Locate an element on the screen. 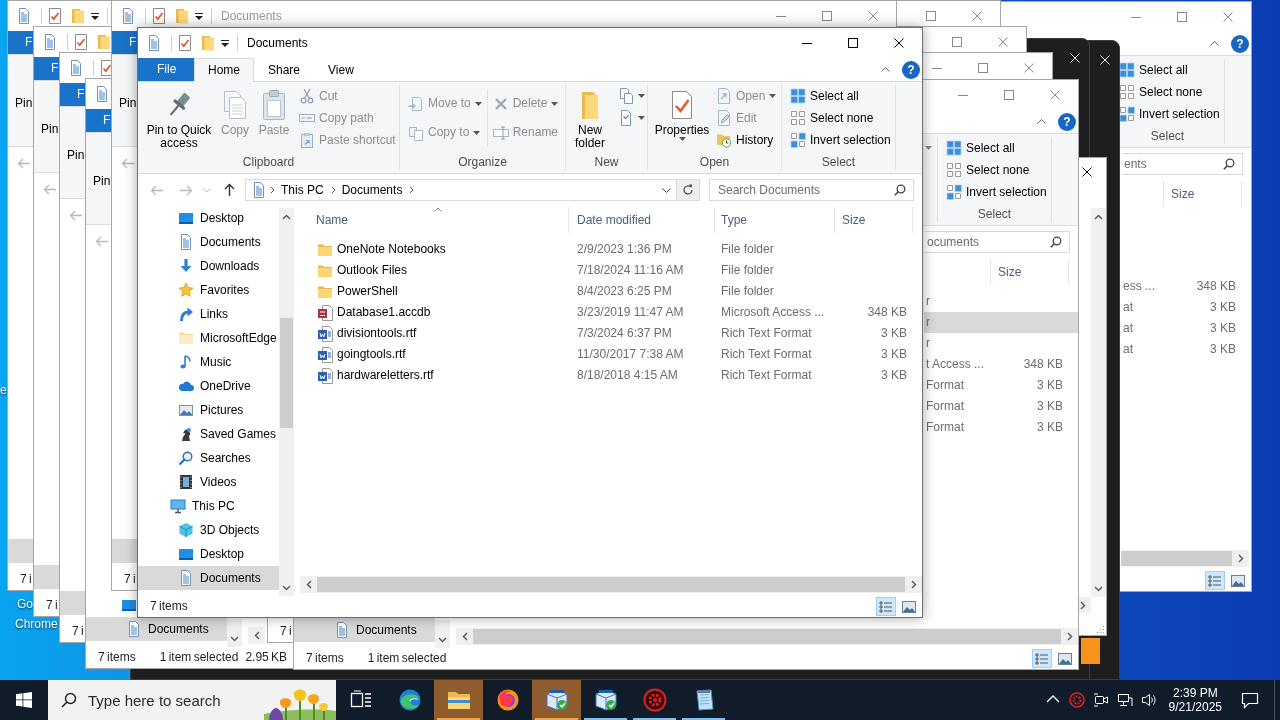 The width and height of the screenshot is (1280, 720). file-row: OneNote Notebooks 2/9/2023 1:36 PM File folder is located at coordinates (614, 249).